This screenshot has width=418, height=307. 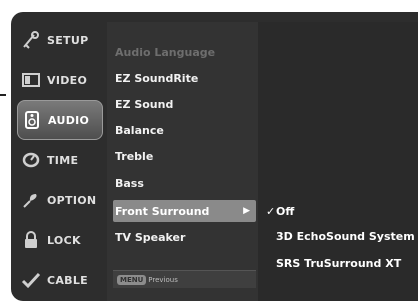 What do you see at coordinates (134, 156) in the screenshot?
I see `option-label: Treble` at bounding box center [134, 156].